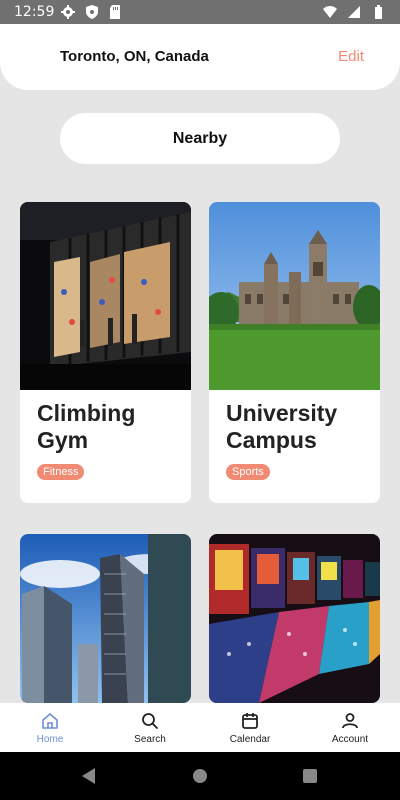  What do you see at coordinates (92, 12) in the screenshot?
I see `shield-icon` at bounding box center [92, 12].